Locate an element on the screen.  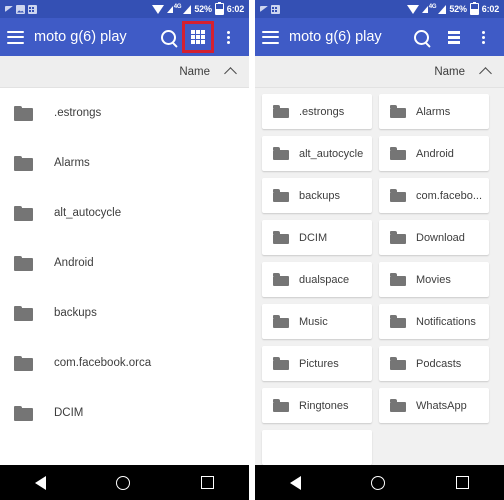
grid-item: Ringtones is located at coordinates (317, 405).